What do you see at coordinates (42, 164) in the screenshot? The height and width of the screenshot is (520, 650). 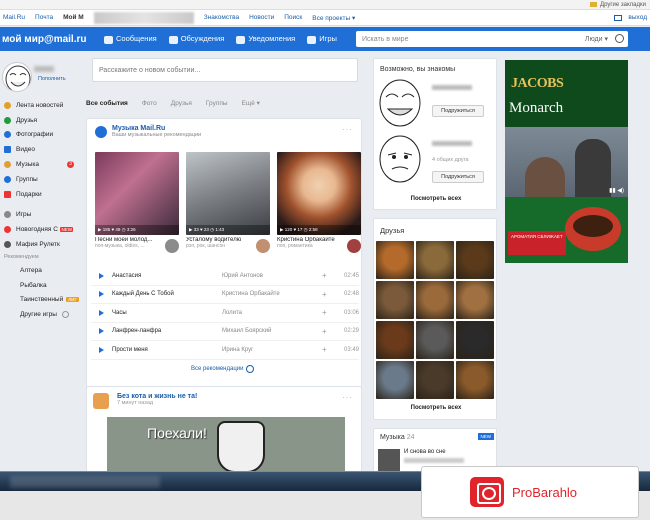 I see `sidebar-item-music: Музыка 3` at bounding box center [42, 164].